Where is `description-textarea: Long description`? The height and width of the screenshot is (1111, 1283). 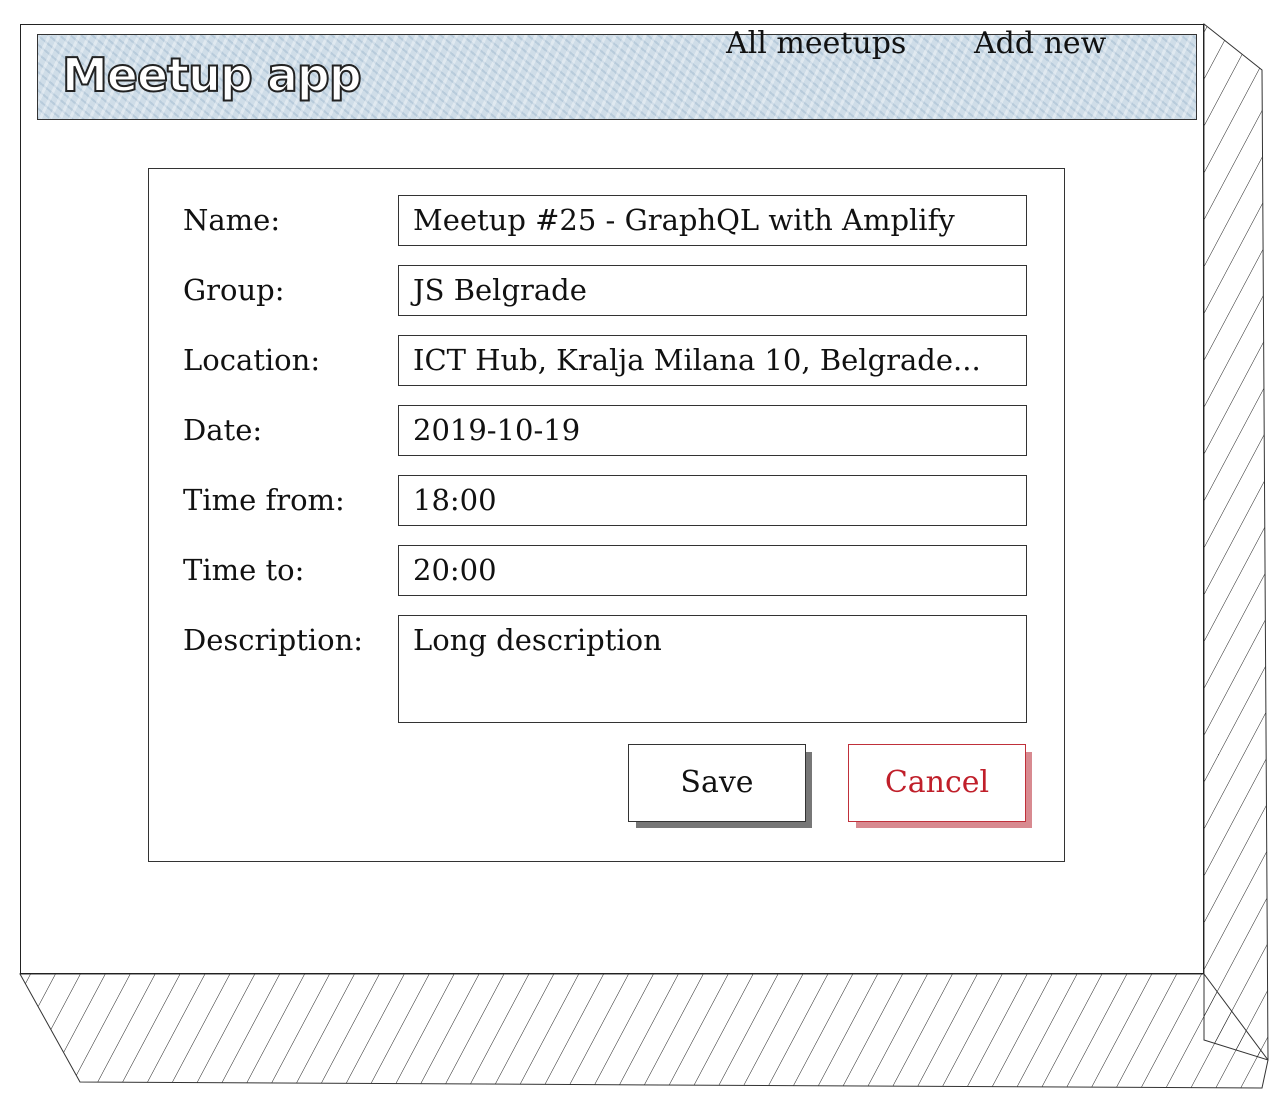 description-textarea: Long description is located at coordinates (712, 669).